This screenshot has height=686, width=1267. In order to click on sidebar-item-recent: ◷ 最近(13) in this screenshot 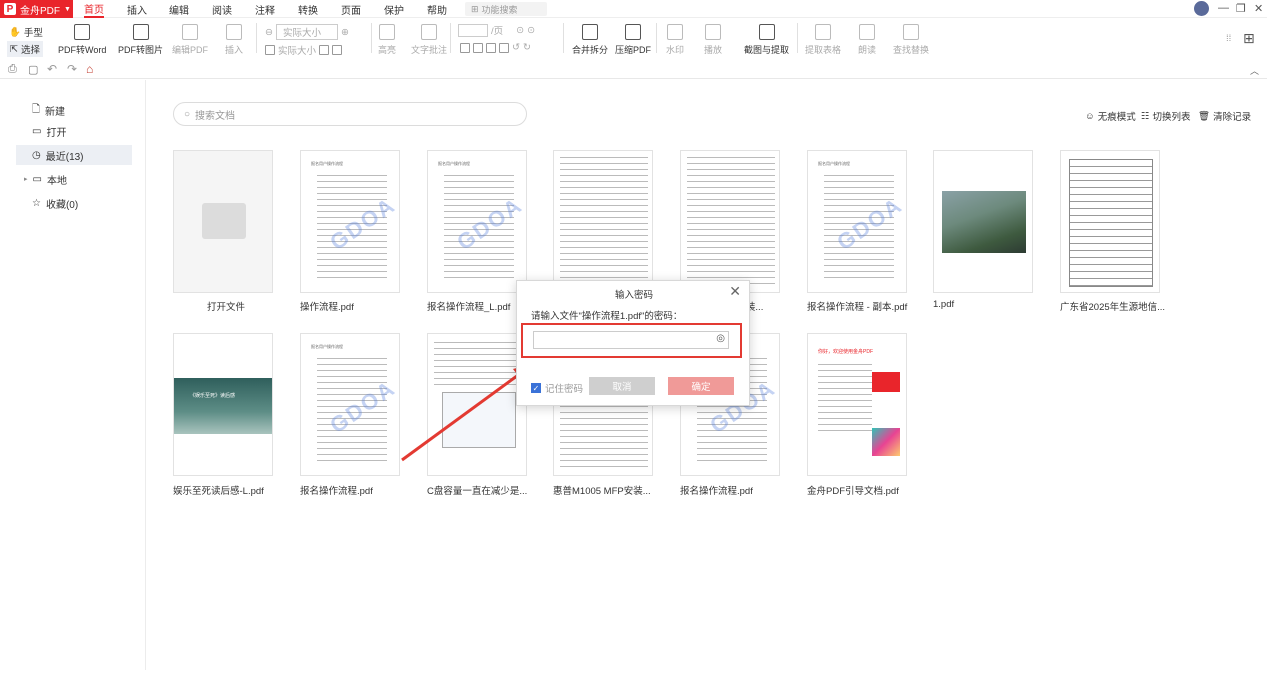, I will do `click(74, 155)`.